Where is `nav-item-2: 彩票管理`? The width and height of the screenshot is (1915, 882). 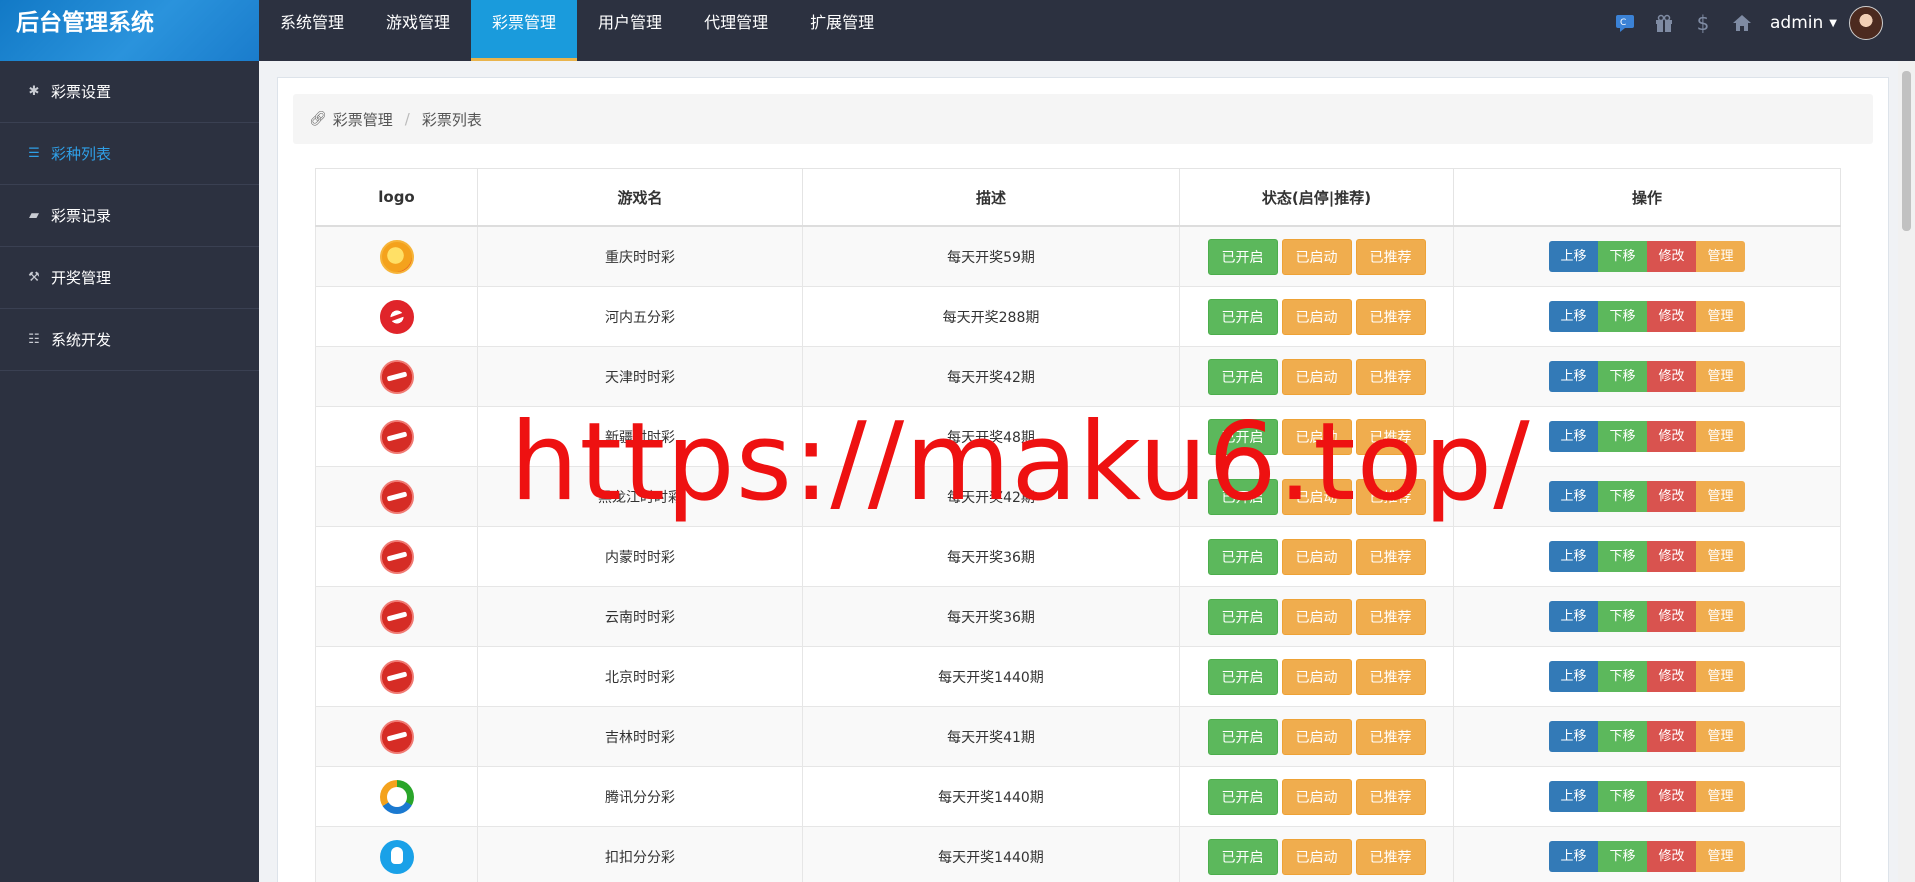 nav-item-2: 彩票管理 is located at coordinates (524, 30).